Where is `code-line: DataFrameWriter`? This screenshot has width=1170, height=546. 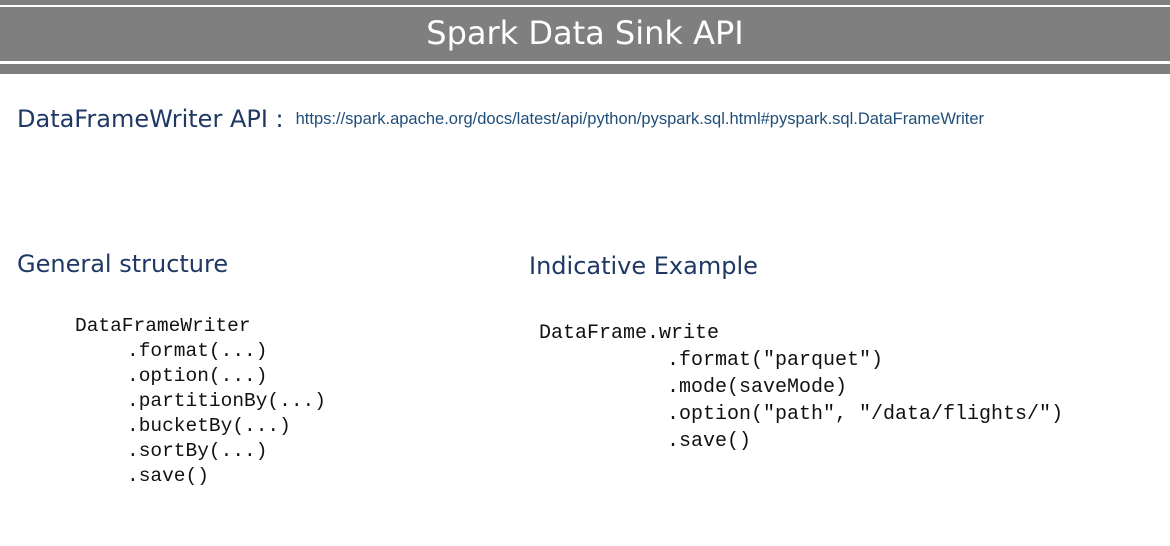 code-line: DataFrameWriter is located at coordinates (163, 326).